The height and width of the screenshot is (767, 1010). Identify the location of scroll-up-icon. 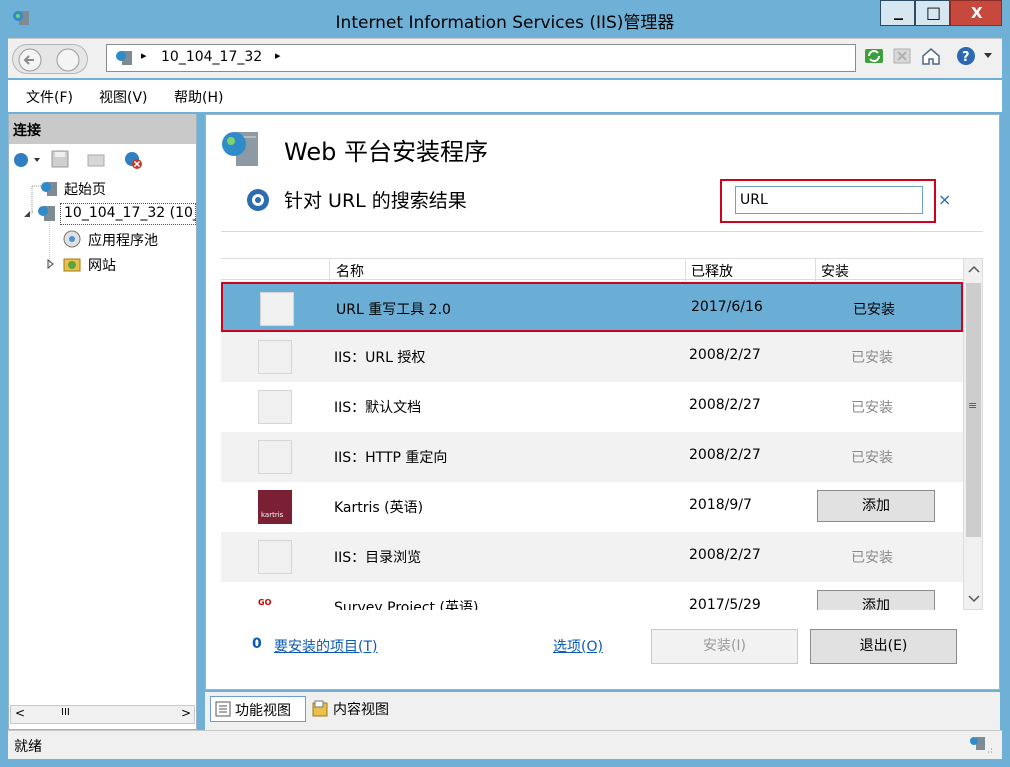
(974, 269).